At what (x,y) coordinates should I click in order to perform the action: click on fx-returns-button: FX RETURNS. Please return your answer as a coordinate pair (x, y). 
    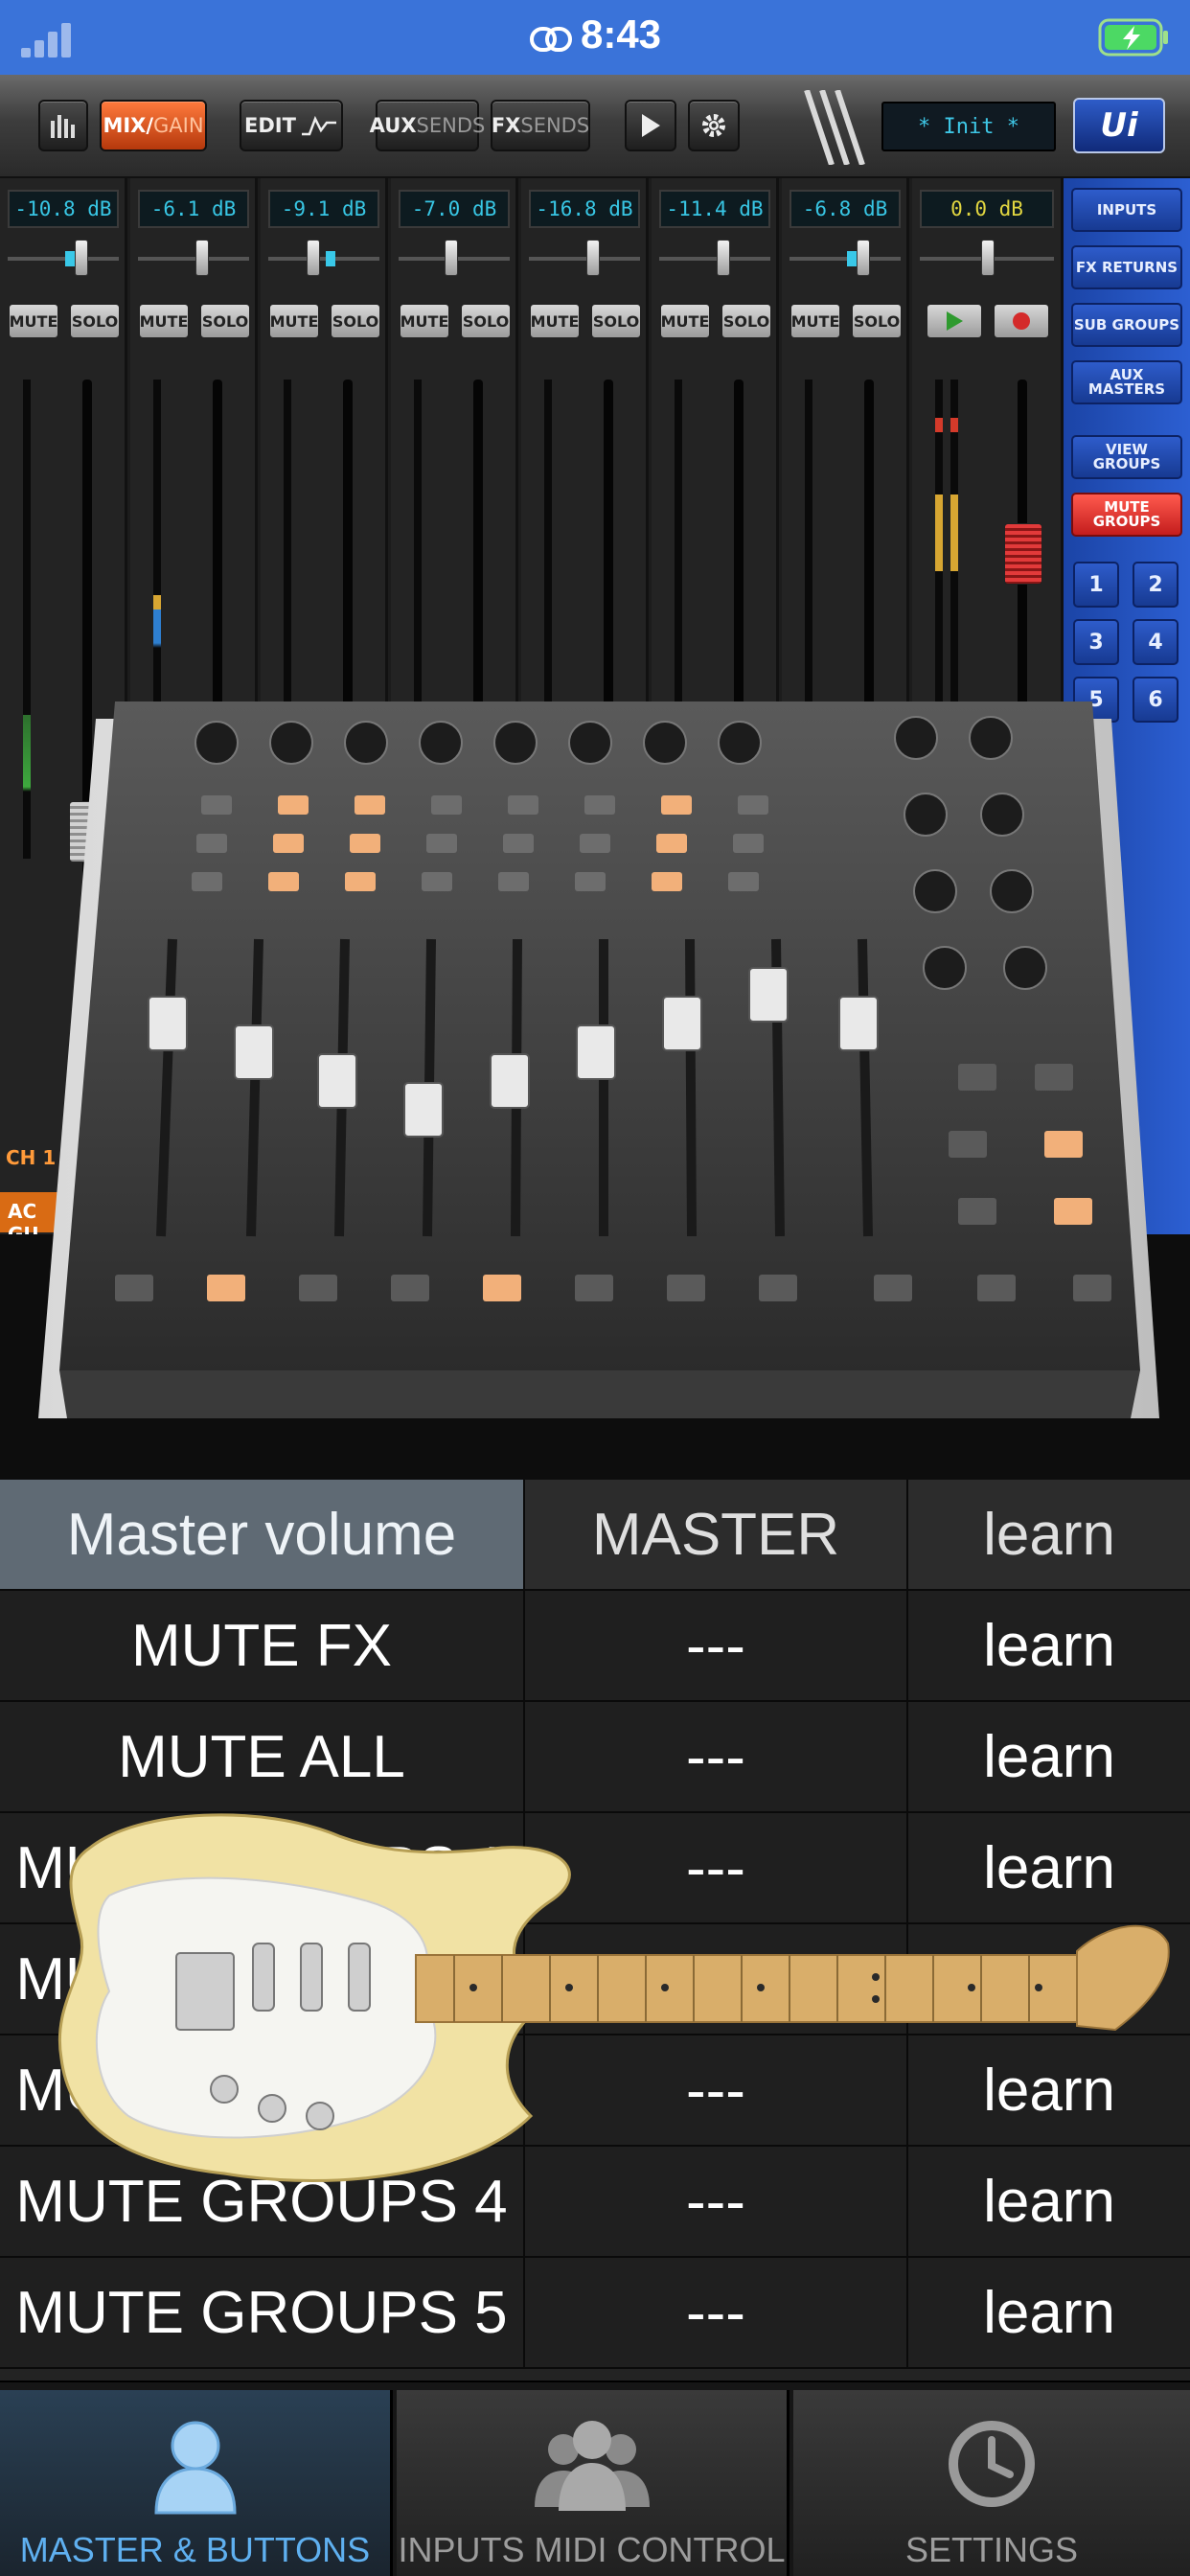
    Looking at the image, I should click on (1127, 267).